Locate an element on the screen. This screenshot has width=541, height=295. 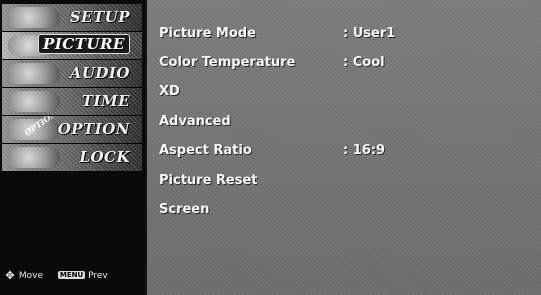
setting-label: Color Temperature is located at coordinates (227, 62).